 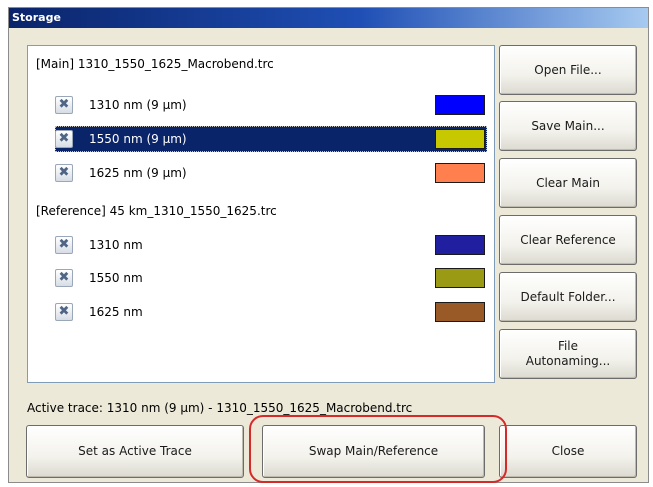 What do you see at coordinates (271, 245) in the screenshot?
I see `reference-trace-row: ✖ 1310 nm` at bounding box center [271, 245].